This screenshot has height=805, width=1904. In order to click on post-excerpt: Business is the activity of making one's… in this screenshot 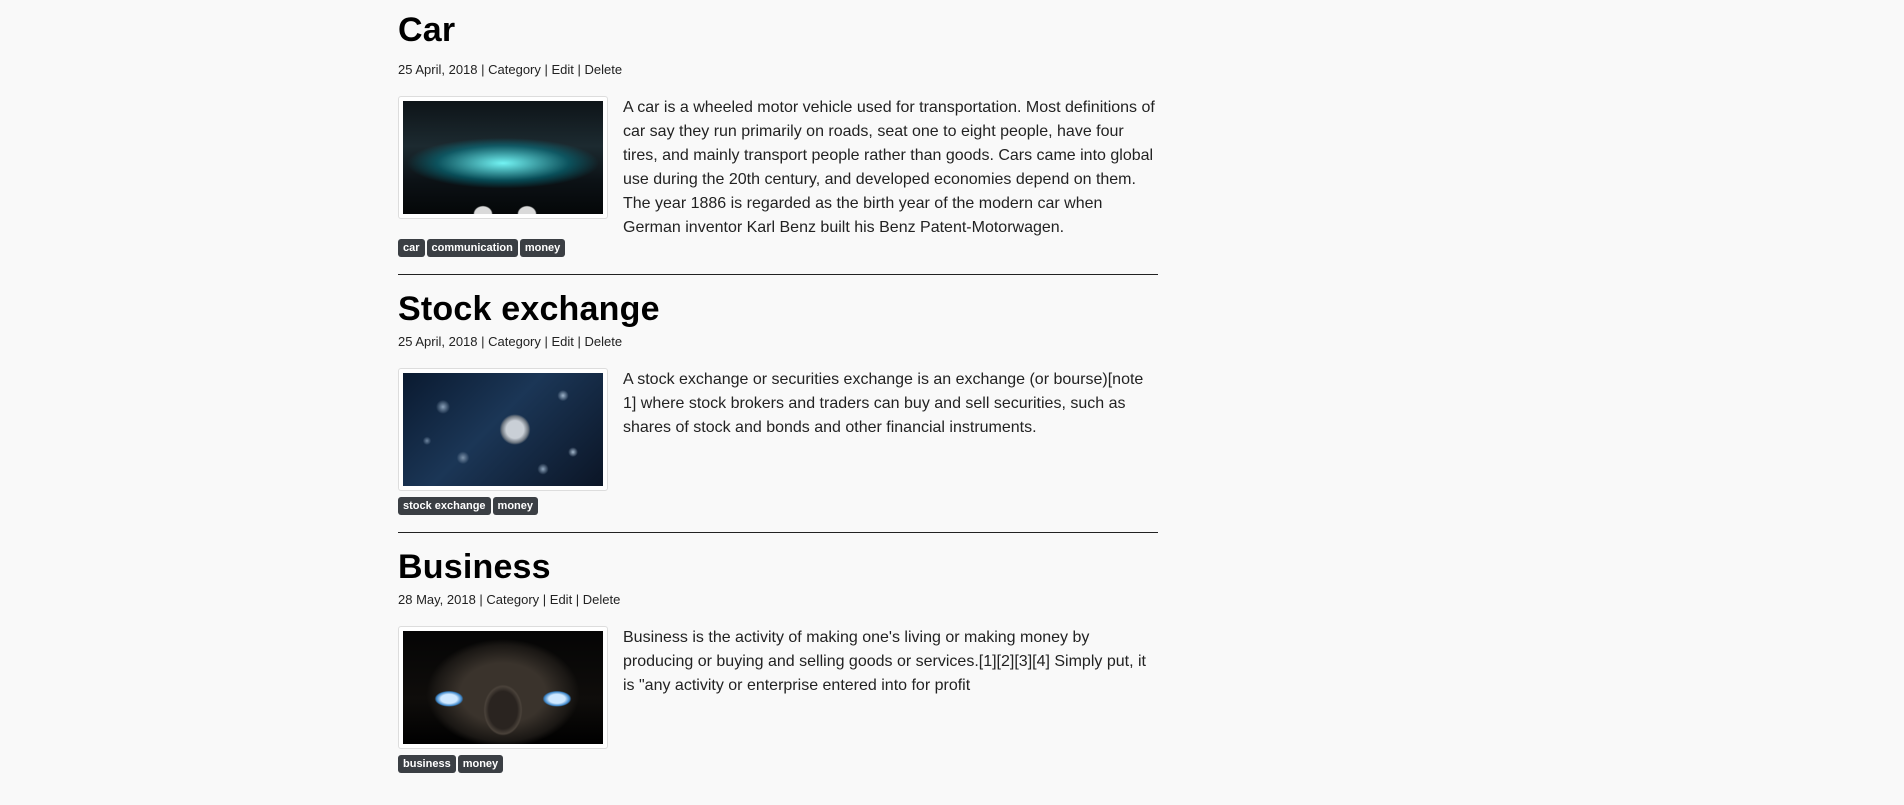, I will do `click(884, 661)`.